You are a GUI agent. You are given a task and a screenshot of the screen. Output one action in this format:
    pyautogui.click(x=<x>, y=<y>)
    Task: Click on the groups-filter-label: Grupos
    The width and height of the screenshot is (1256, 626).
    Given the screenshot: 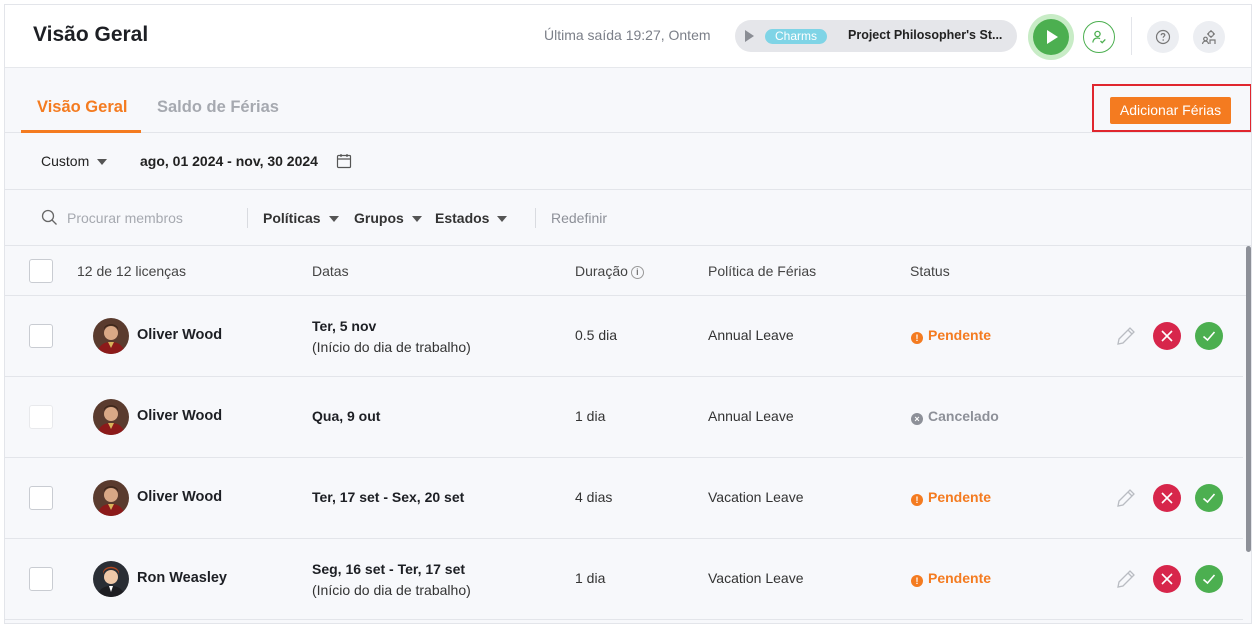 What is the action you would take?
    pyautogui.click(x=379, y=218)
    